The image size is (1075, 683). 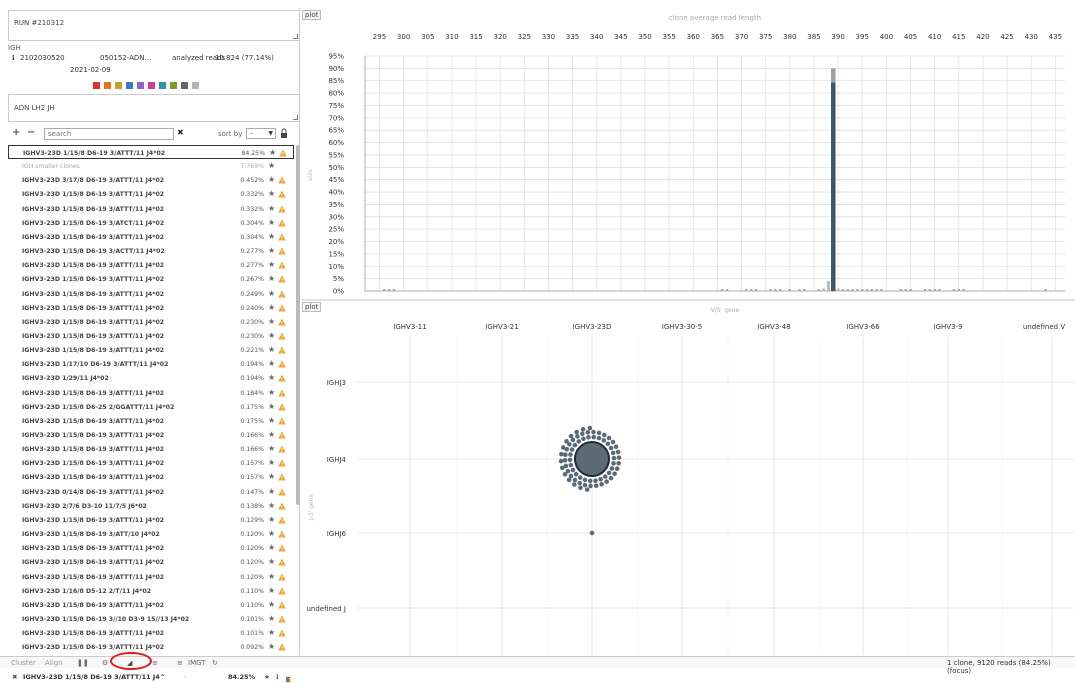 What do you see at coordinates (501, 327) in the screenshot?
I see `v-gene-label: IGHV3-21` at bounding box center [501, 327].